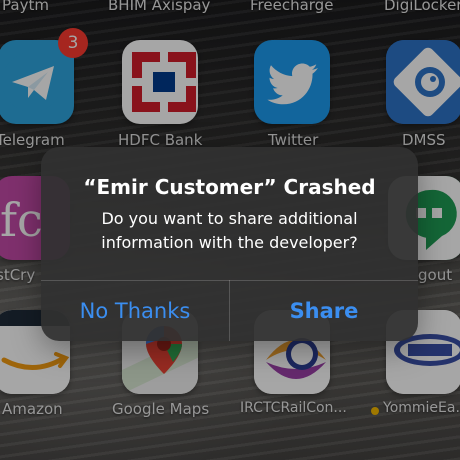 The width and height of the screenshot is (460, 460). Describe the element at coordinates (135, 311) in the screenshot. I see `no-thanks-button: No Thanks` at that location.